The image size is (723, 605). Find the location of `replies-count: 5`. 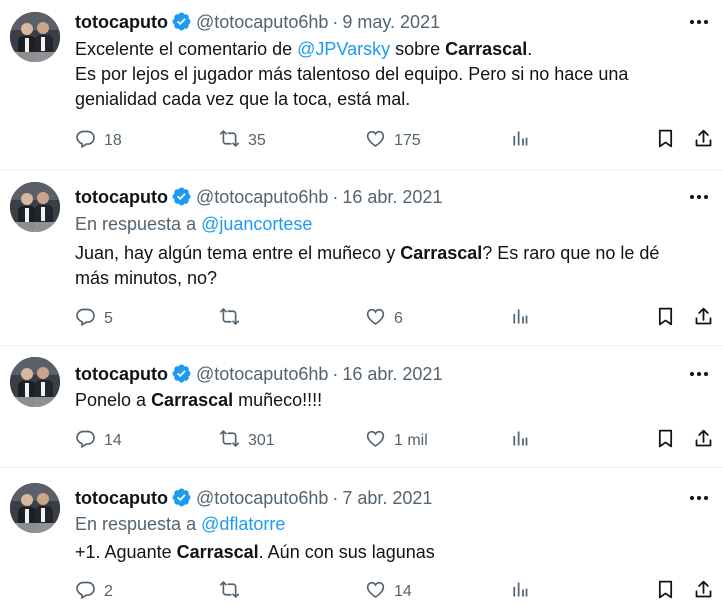

replies-count: 5 is located at coordinates (108, 318).